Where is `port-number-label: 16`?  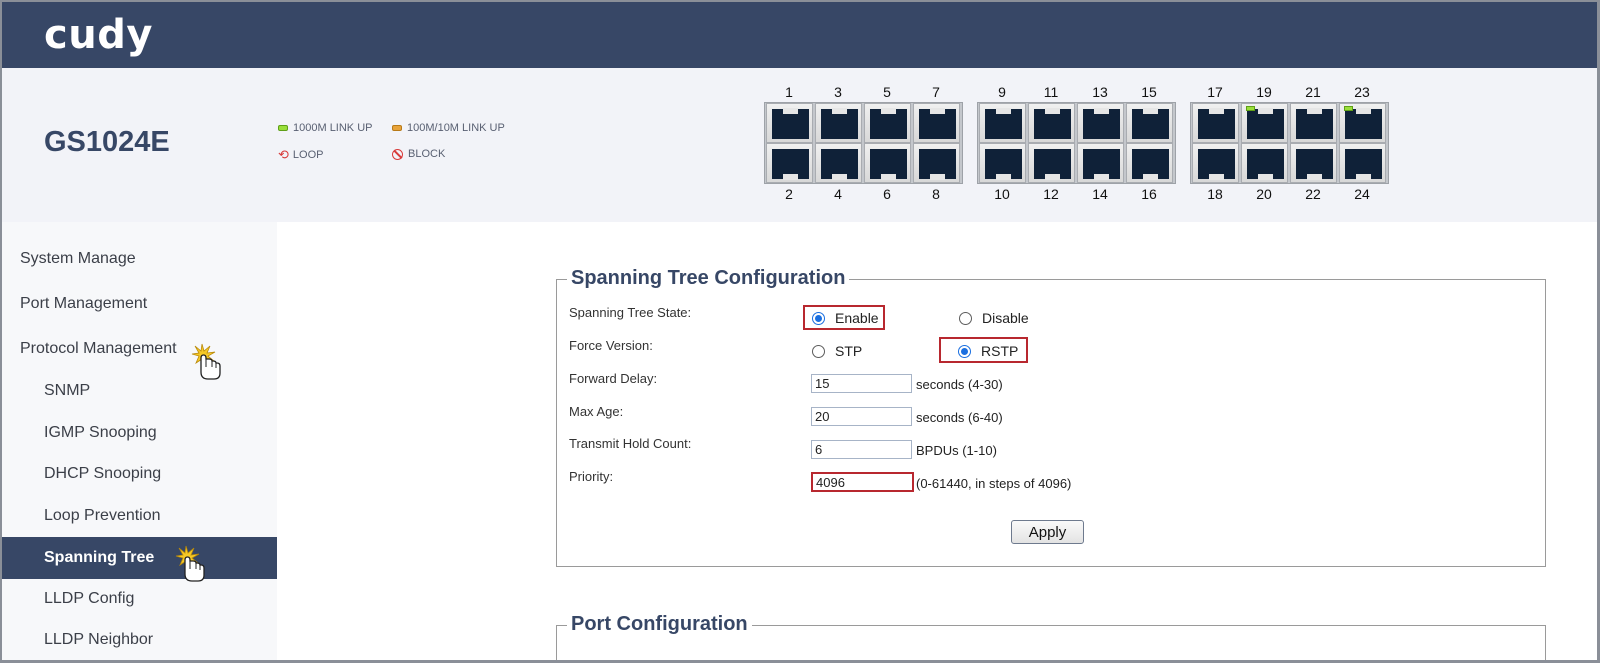
port-number-label: 16 is located at coordinates (1149, 194).